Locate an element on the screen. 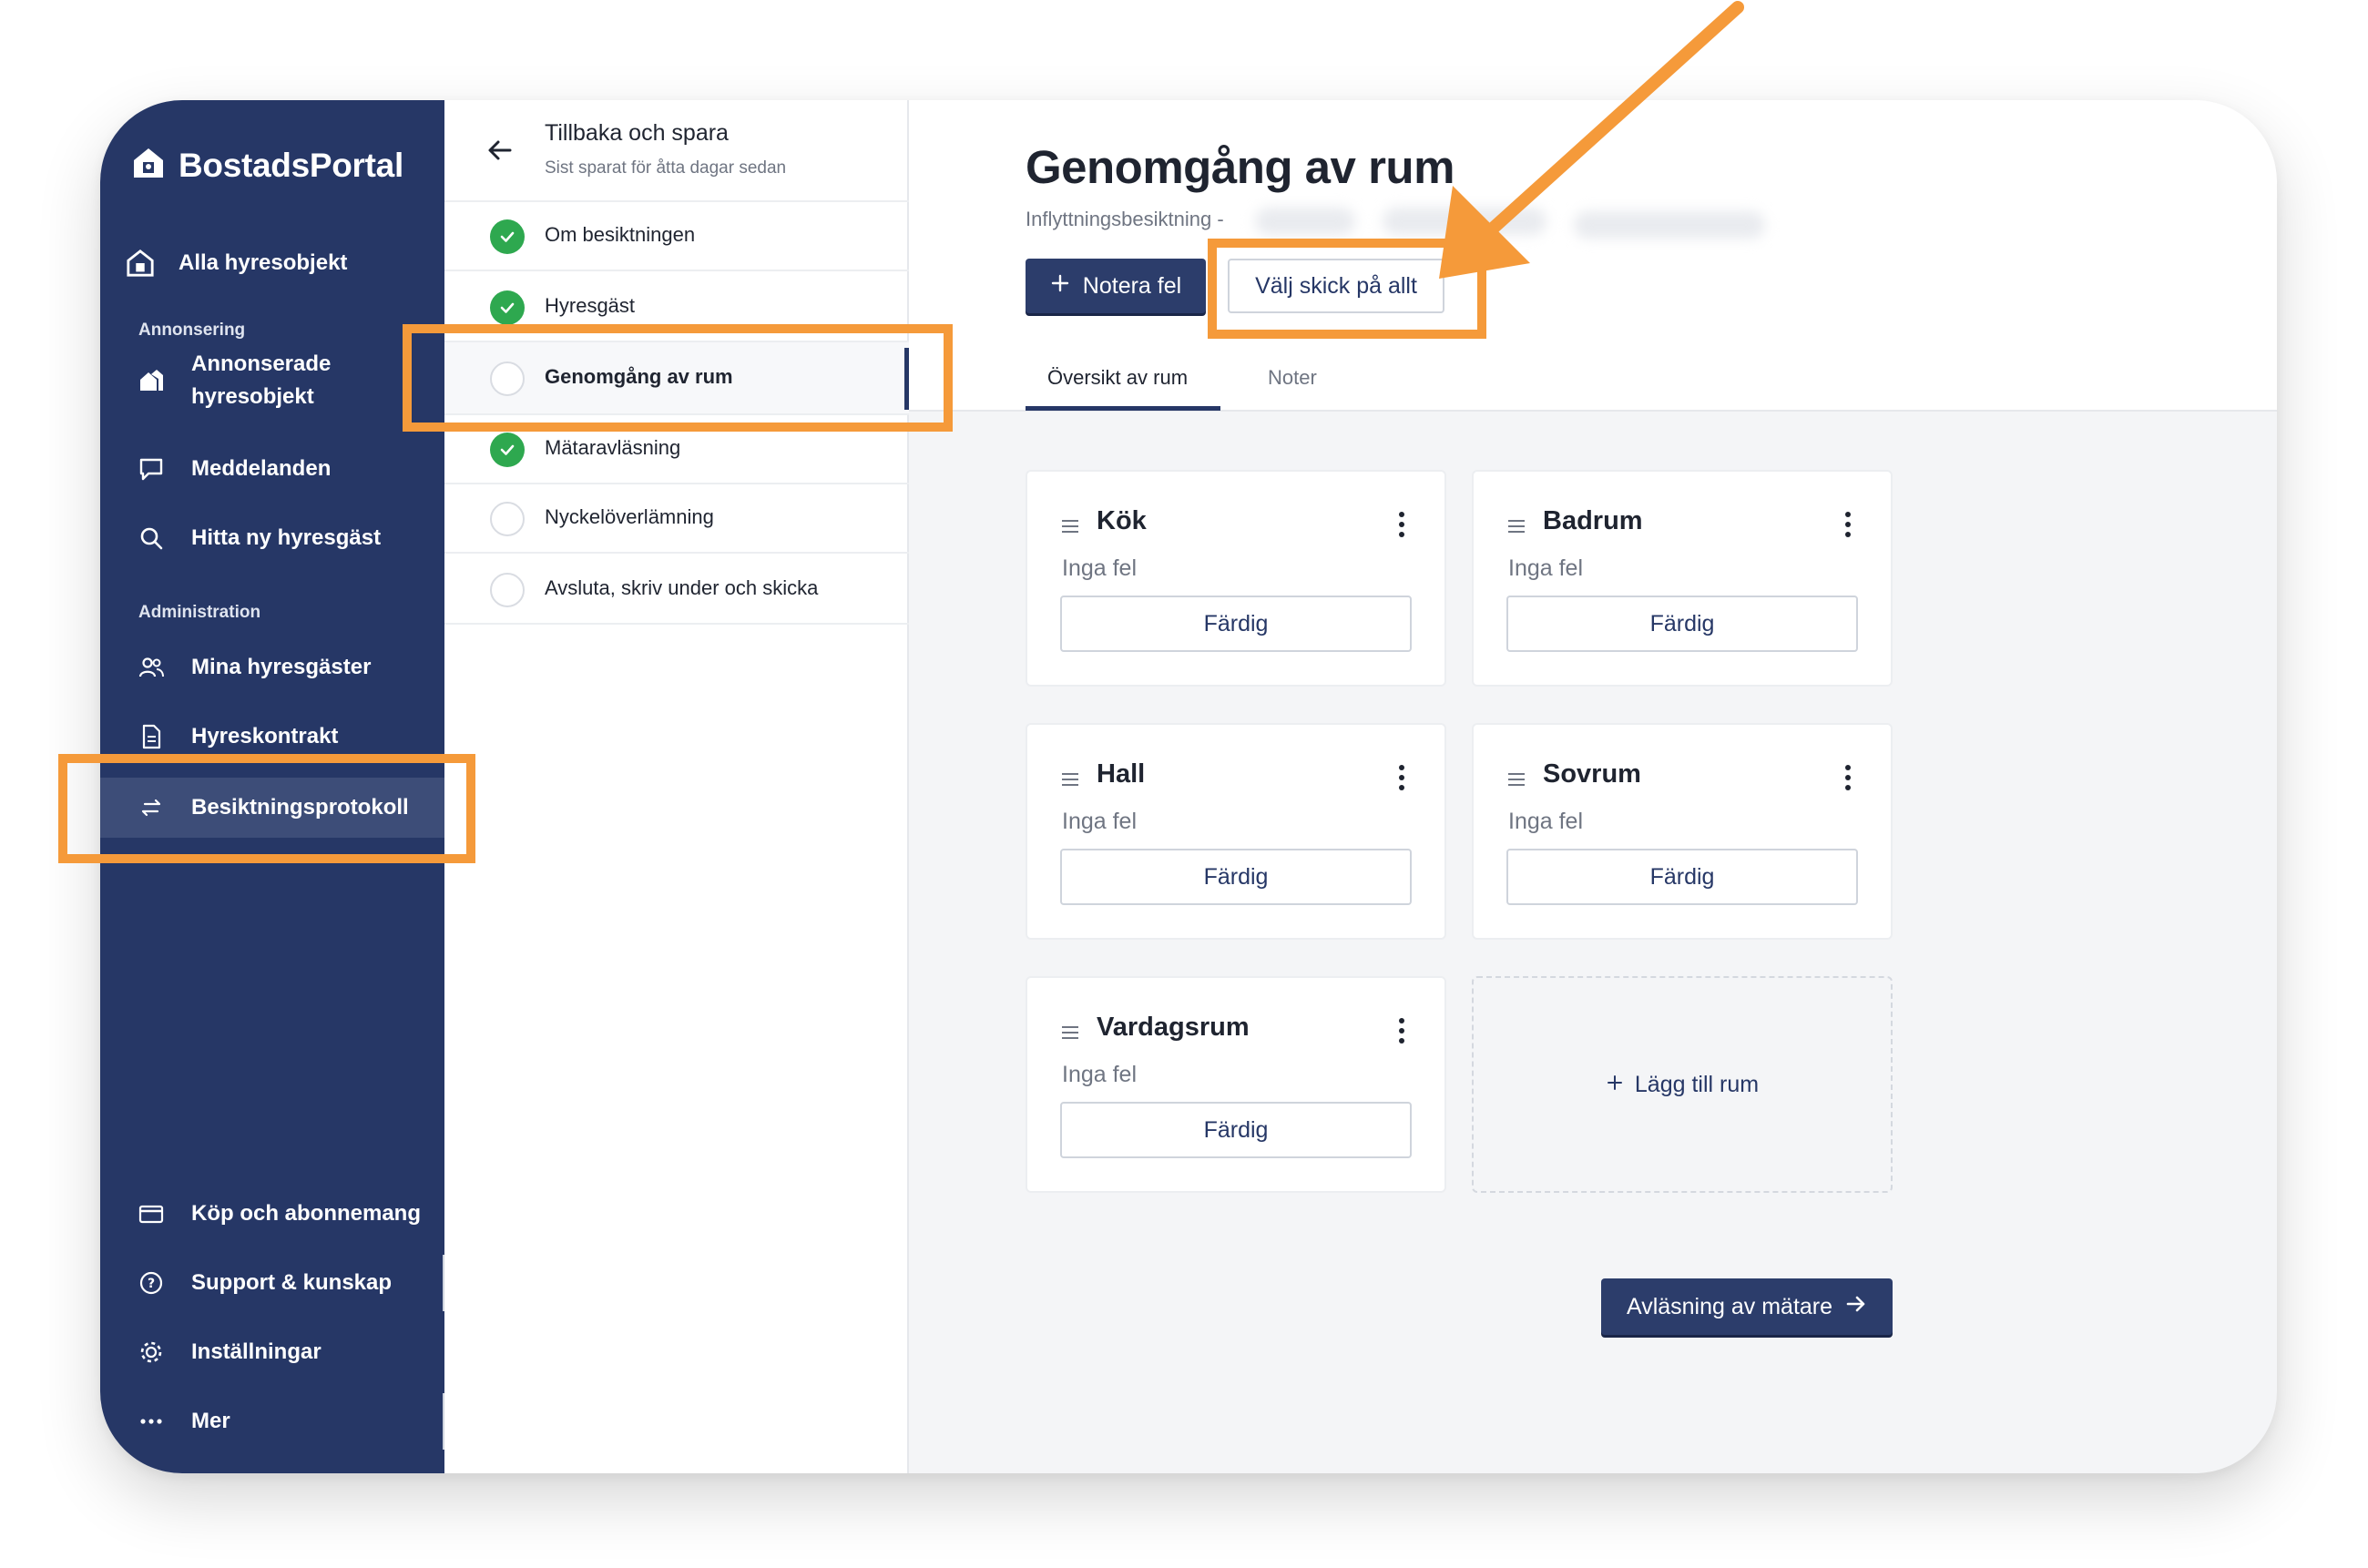 The image size is (2368, 1568). sidebar-item-leases: Hyreskontrakt is located at coordinates (272, 736).